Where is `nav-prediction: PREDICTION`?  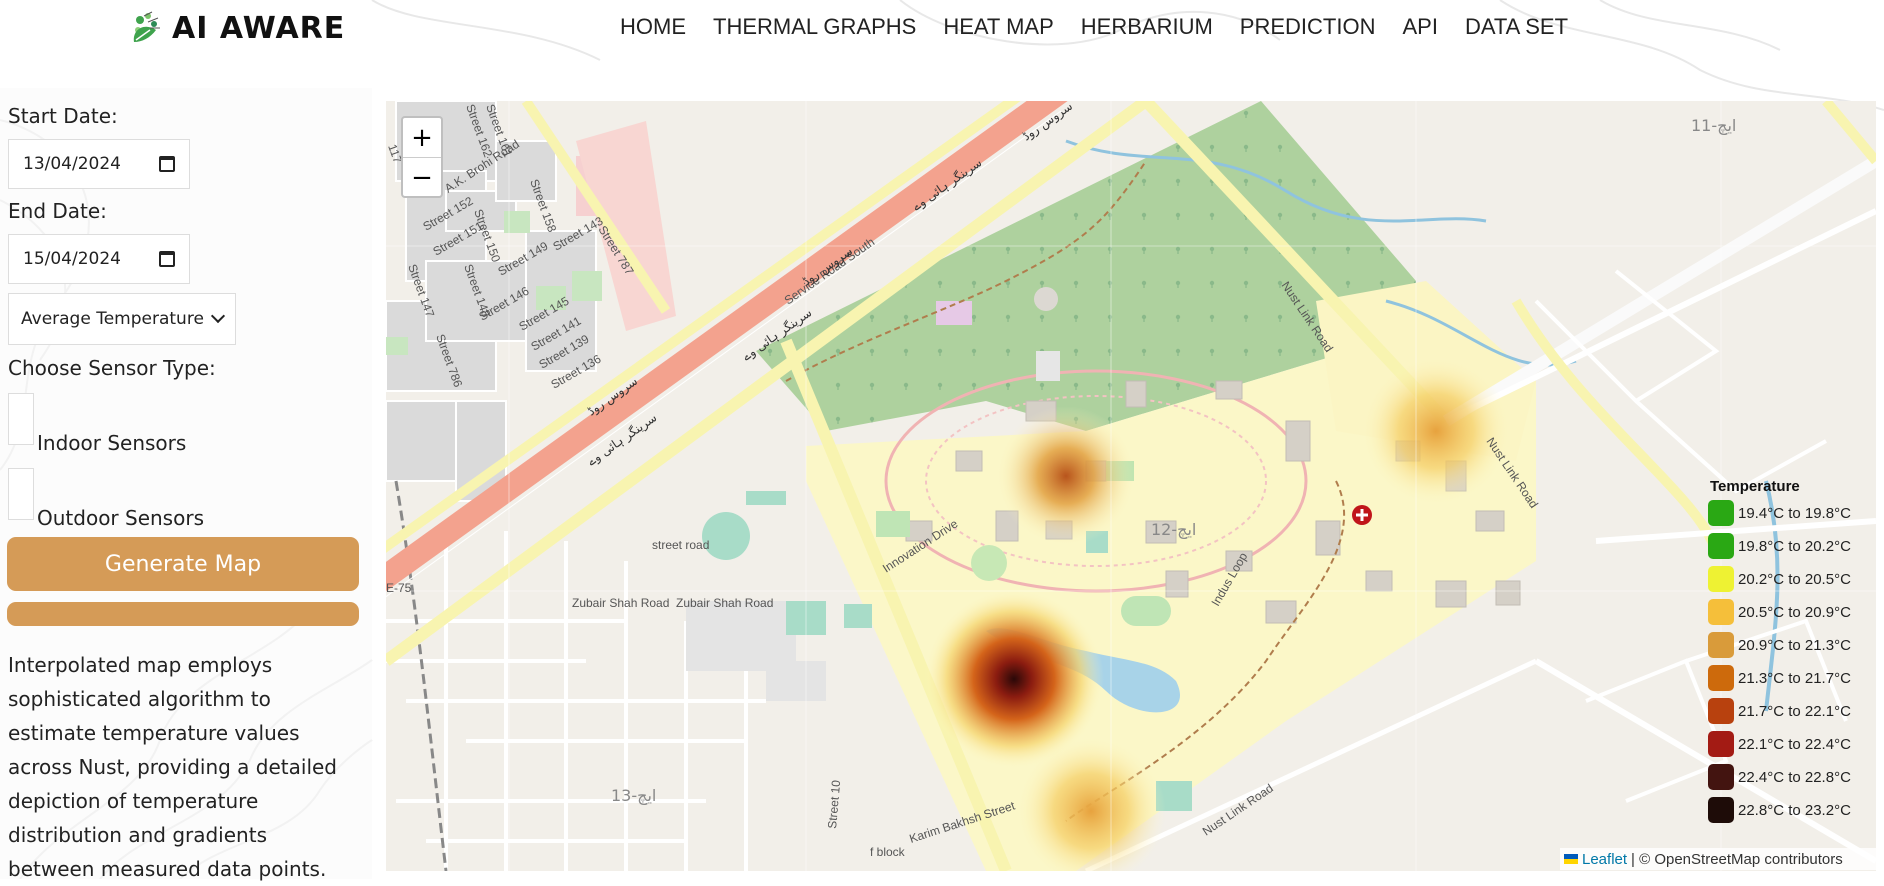 nav-prediction: PREDICTION is located at coordinates (1308, 27).